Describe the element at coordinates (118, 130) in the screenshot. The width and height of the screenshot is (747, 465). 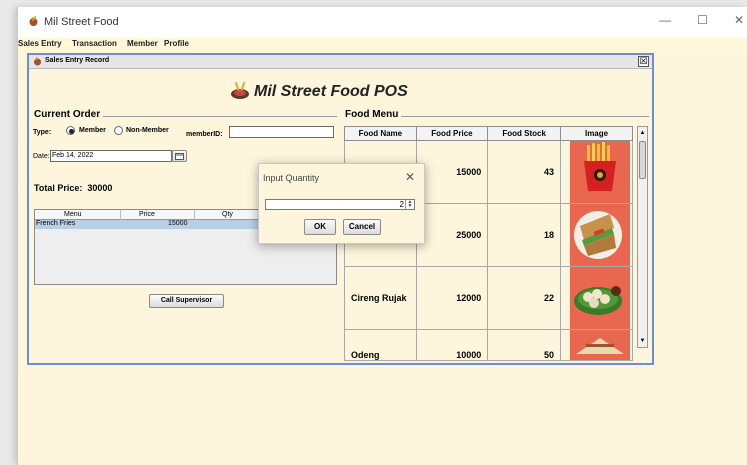
I see `non-member-radio` at that location.